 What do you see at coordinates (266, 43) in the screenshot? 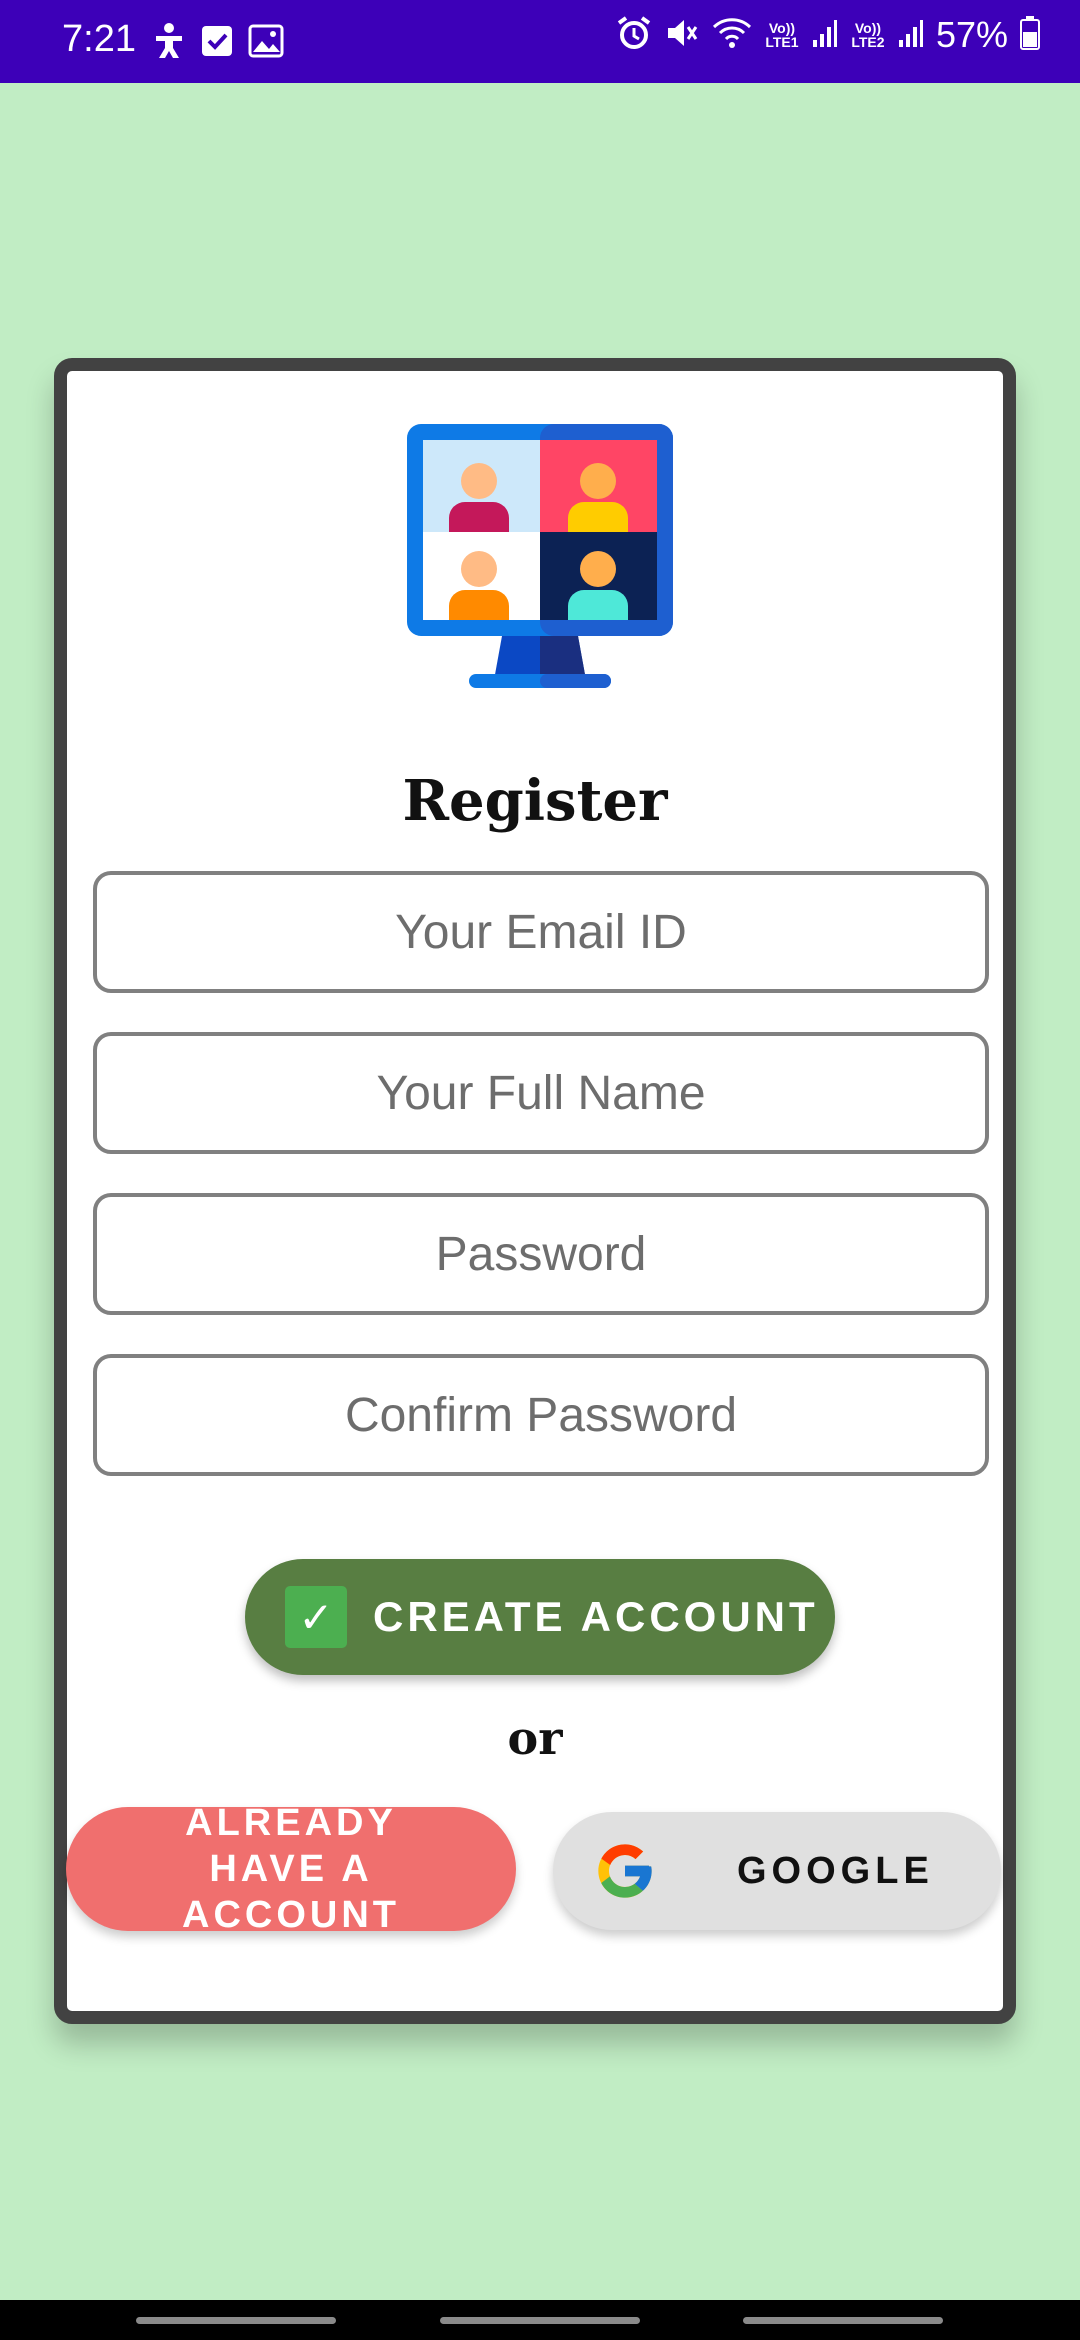
I see `image-icon` at bounding box center [266, 43].